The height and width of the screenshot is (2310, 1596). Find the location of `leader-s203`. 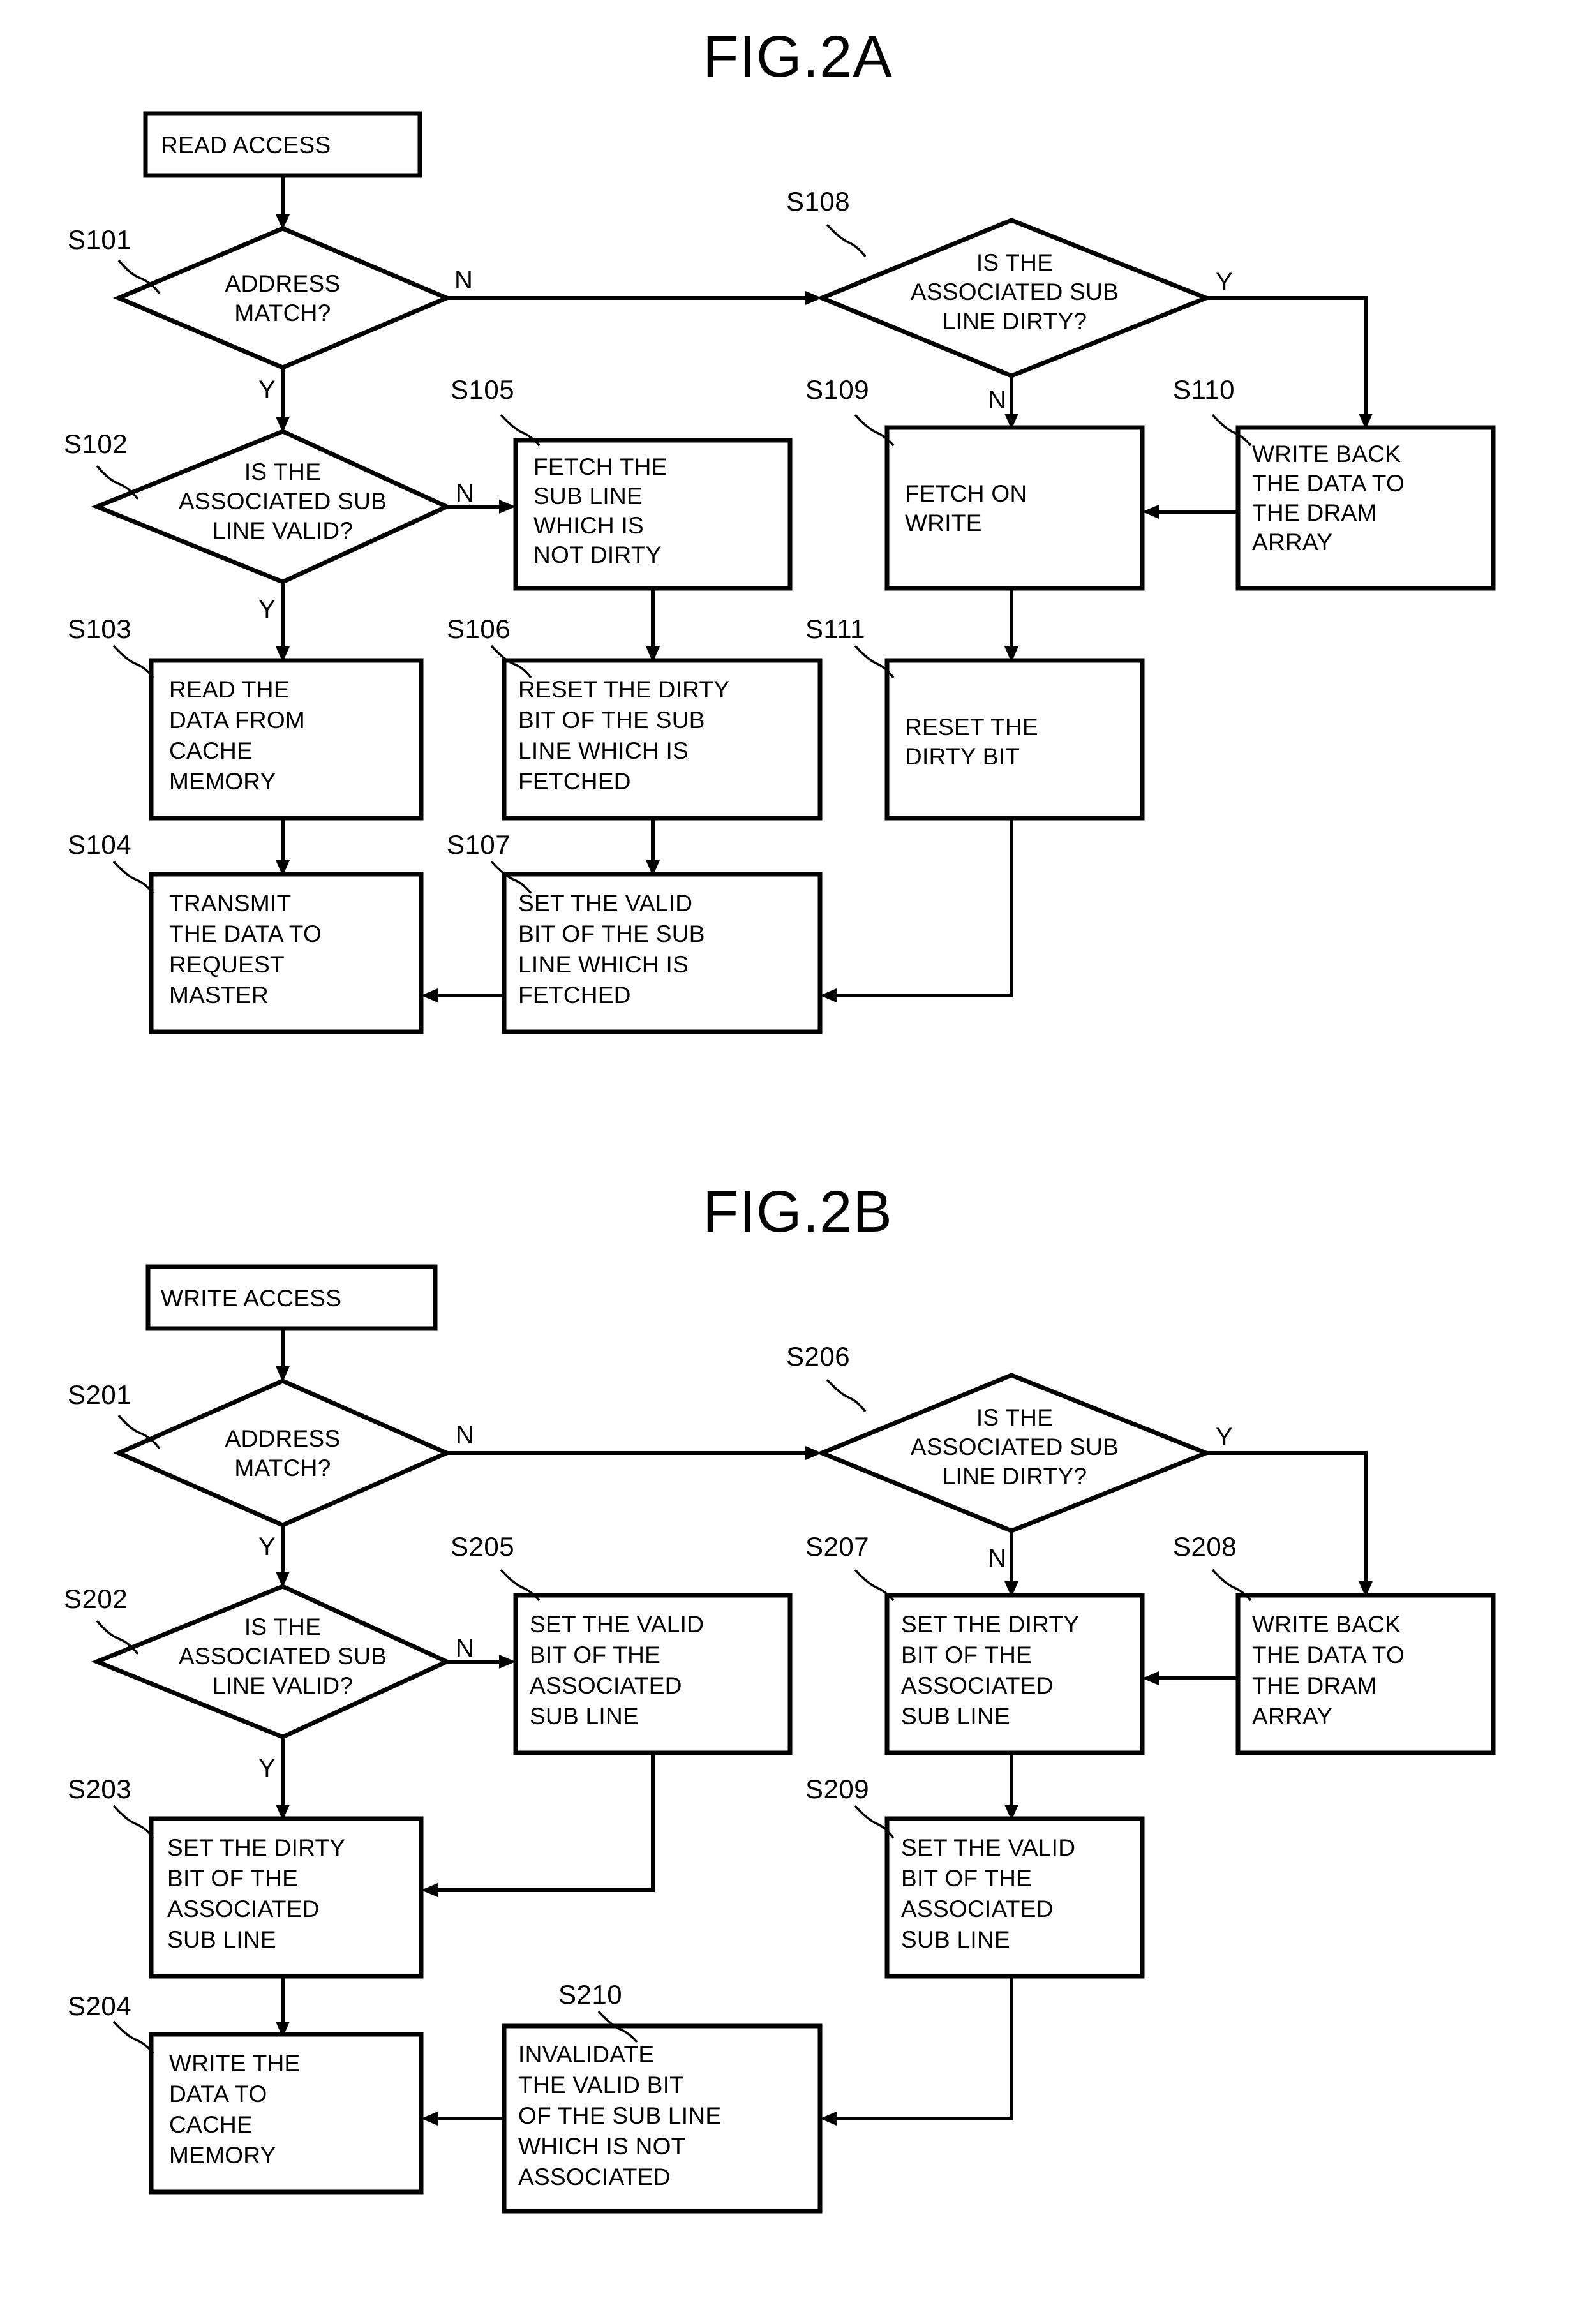

leader-s203 is located at coordinates (133, 1822).